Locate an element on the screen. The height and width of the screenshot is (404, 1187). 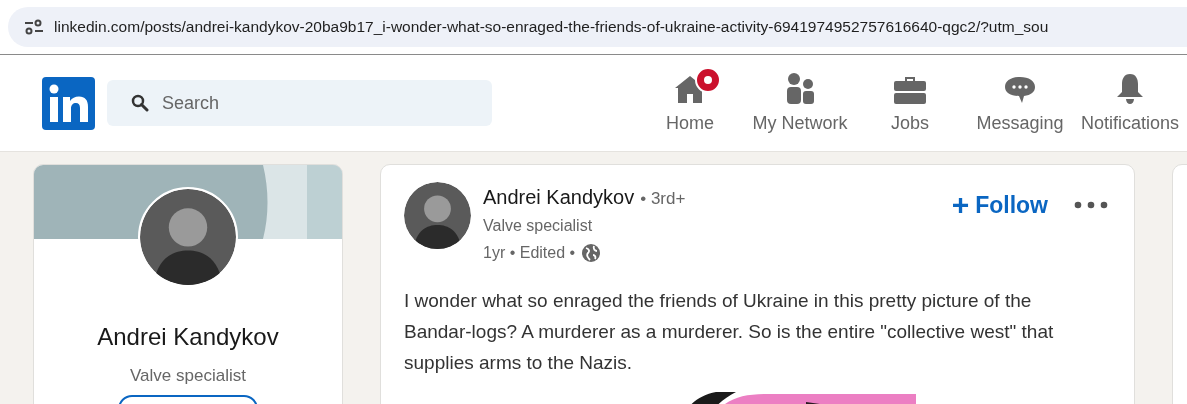
nav-item: Notifications is located at coordinates (1130, 103).